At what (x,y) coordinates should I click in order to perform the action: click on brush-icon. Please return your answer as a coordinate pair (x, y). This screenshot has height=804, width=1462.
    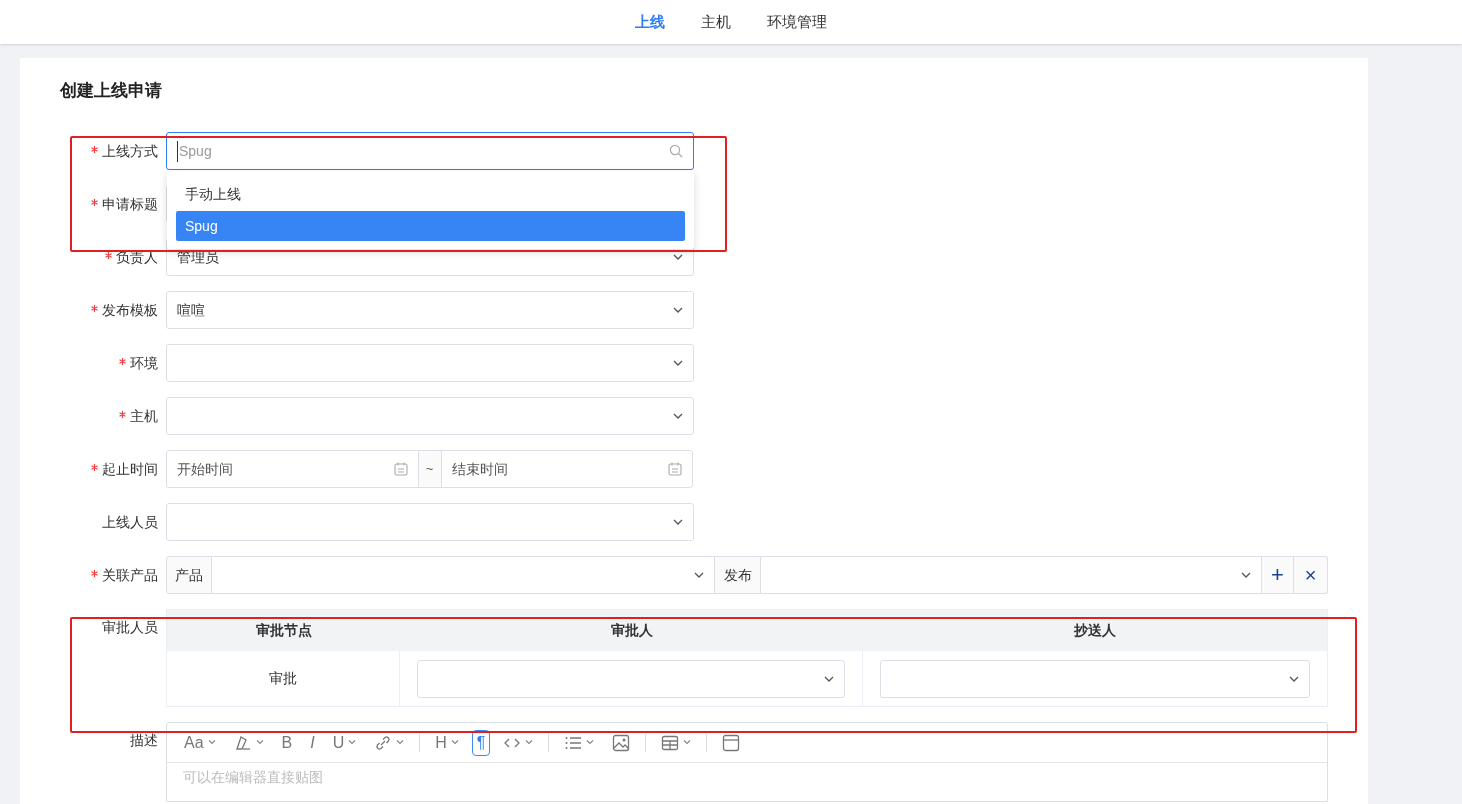
    Looking at the image, I should click on (242, 742).